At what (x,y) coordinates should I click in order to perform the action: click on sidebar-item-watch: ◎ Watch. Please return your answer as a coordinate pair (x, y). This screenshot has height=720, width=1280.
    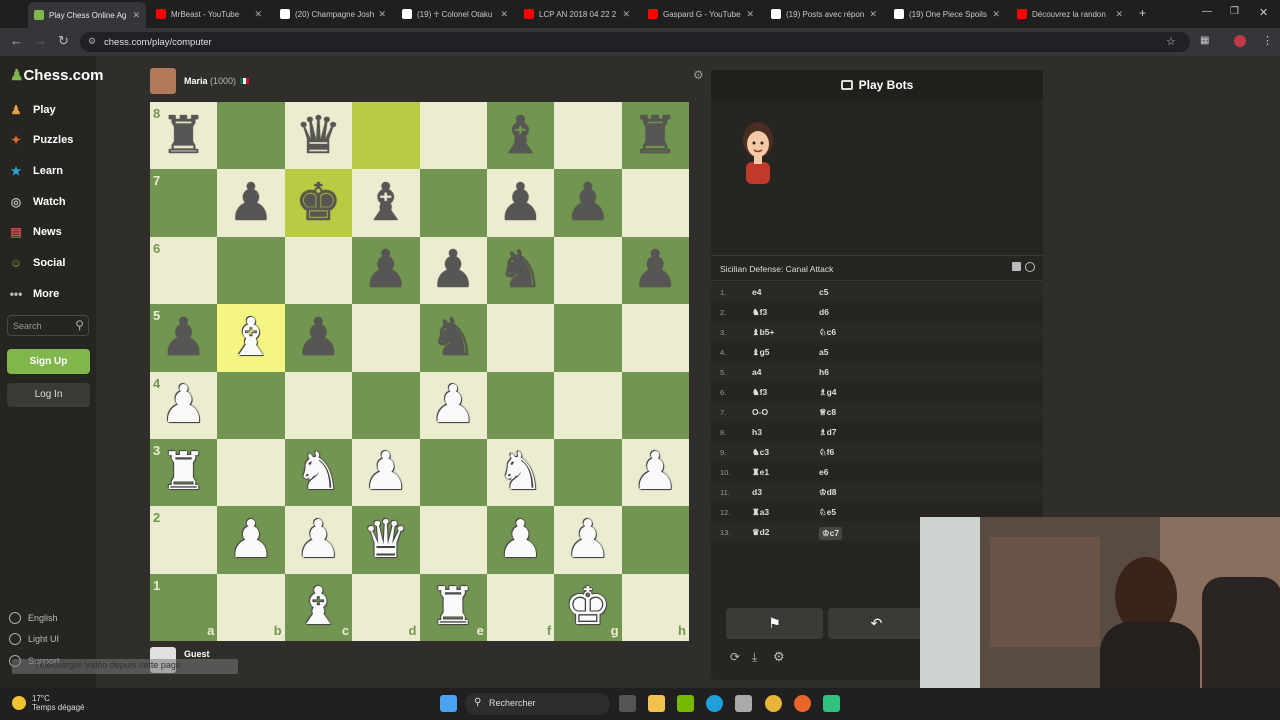
    Looking at the image, I should click on (37, 202).